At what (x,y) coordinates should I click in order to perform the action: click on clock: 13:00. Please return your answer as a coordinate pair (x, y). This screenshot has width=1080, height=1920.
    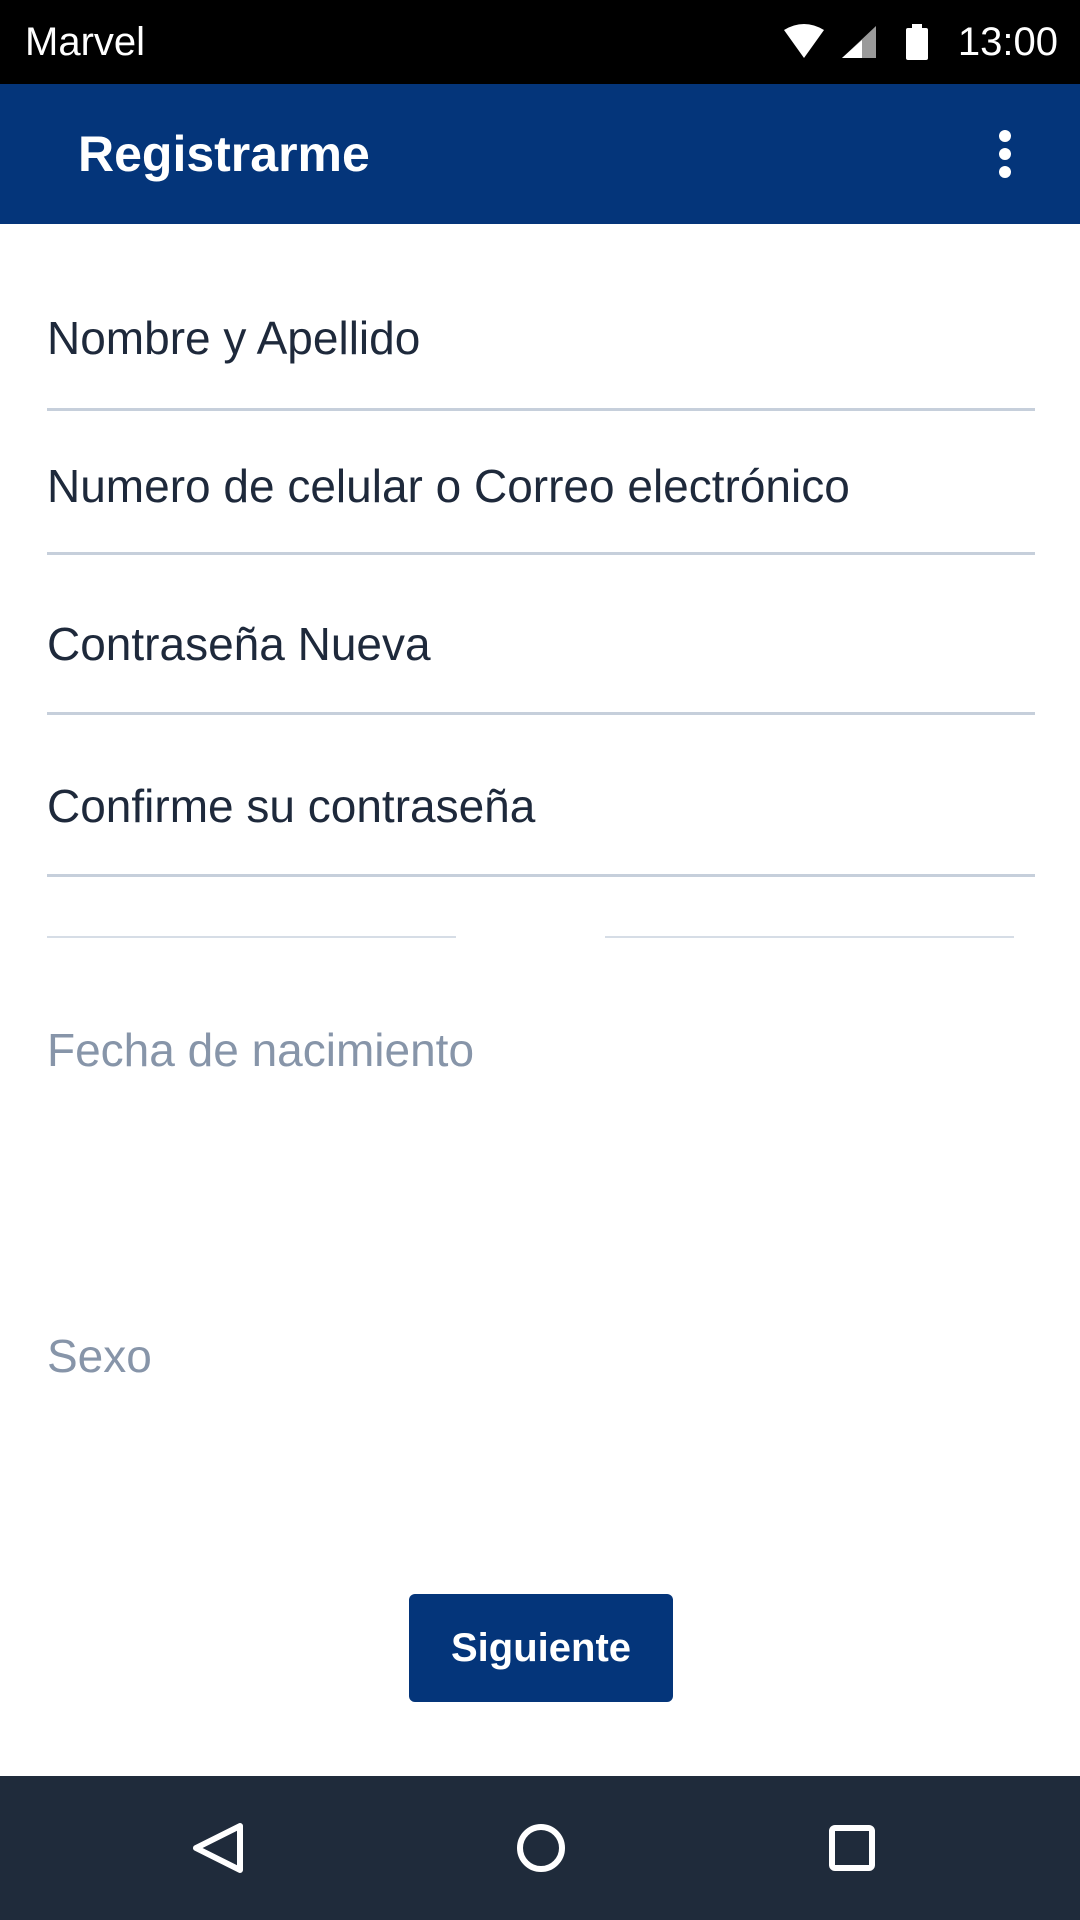
    Looking at the image, I should click on (1007, 42).